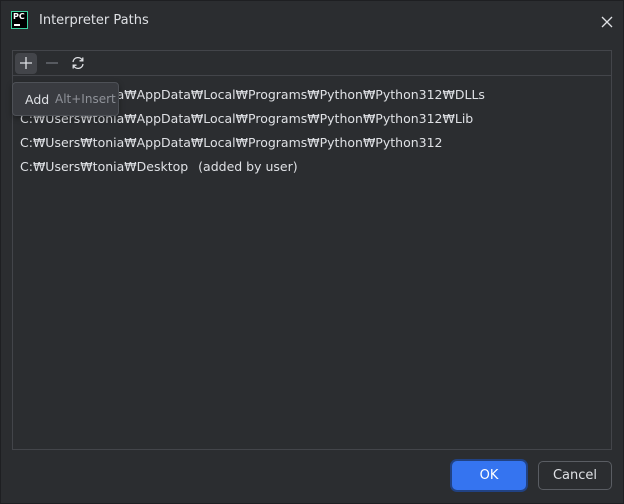 This screenshot has height=504, width=624. I want to click on path-item: C:₩Users₩tonia₩Desktop (added by user), so click(252, 167).